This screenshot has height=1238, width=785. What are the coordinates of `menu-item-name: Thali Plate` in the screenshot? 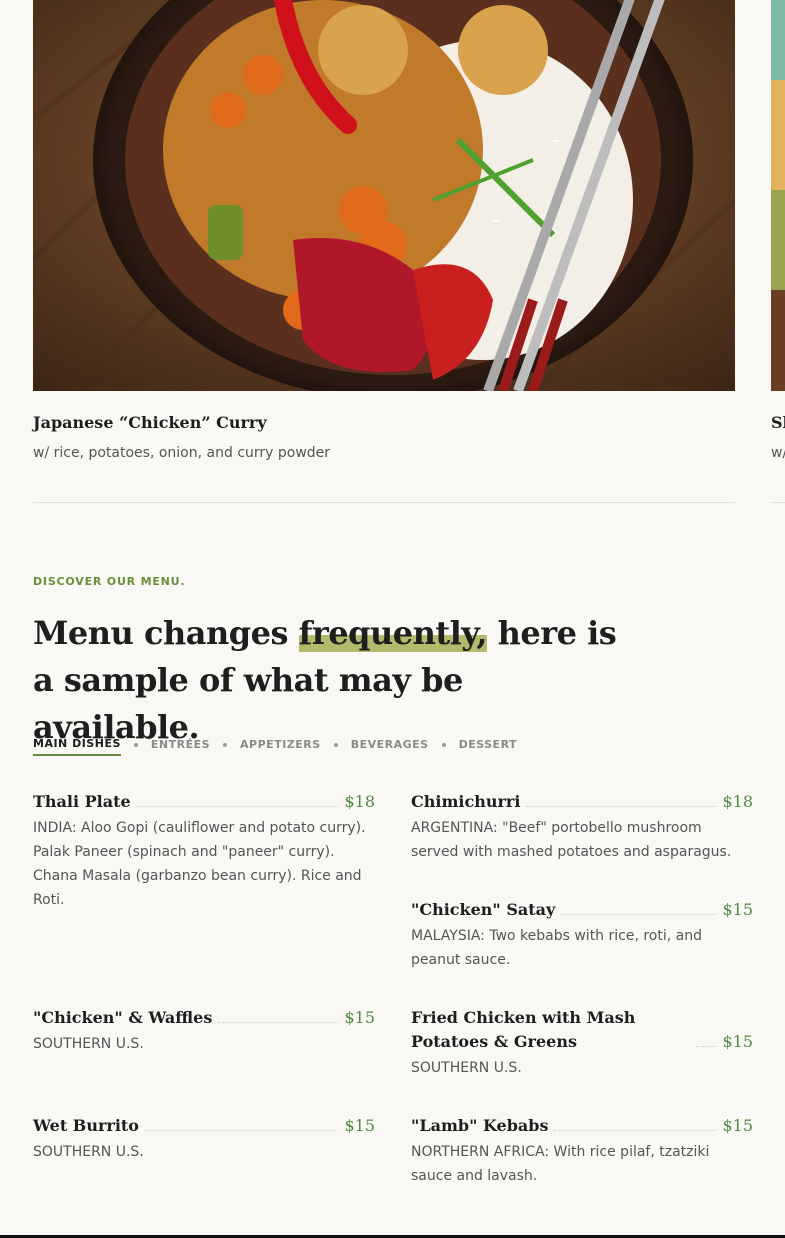 It's located at (82, 801).